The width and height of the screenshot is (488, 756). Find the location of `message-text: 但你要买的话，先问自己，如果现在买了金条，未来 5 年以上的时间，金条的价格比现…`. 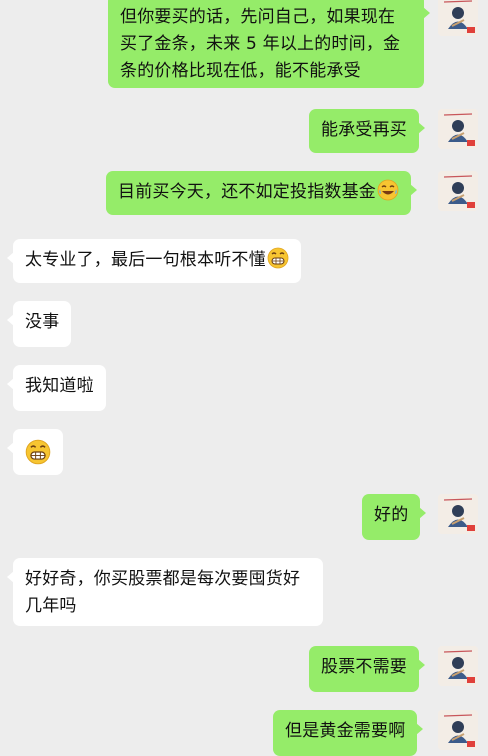

message-text: 但你要买的话，先问自己，如果现在买了金条，未来 5 年以上的时间，金条的价格比现… is located at coordinates (260, 44).